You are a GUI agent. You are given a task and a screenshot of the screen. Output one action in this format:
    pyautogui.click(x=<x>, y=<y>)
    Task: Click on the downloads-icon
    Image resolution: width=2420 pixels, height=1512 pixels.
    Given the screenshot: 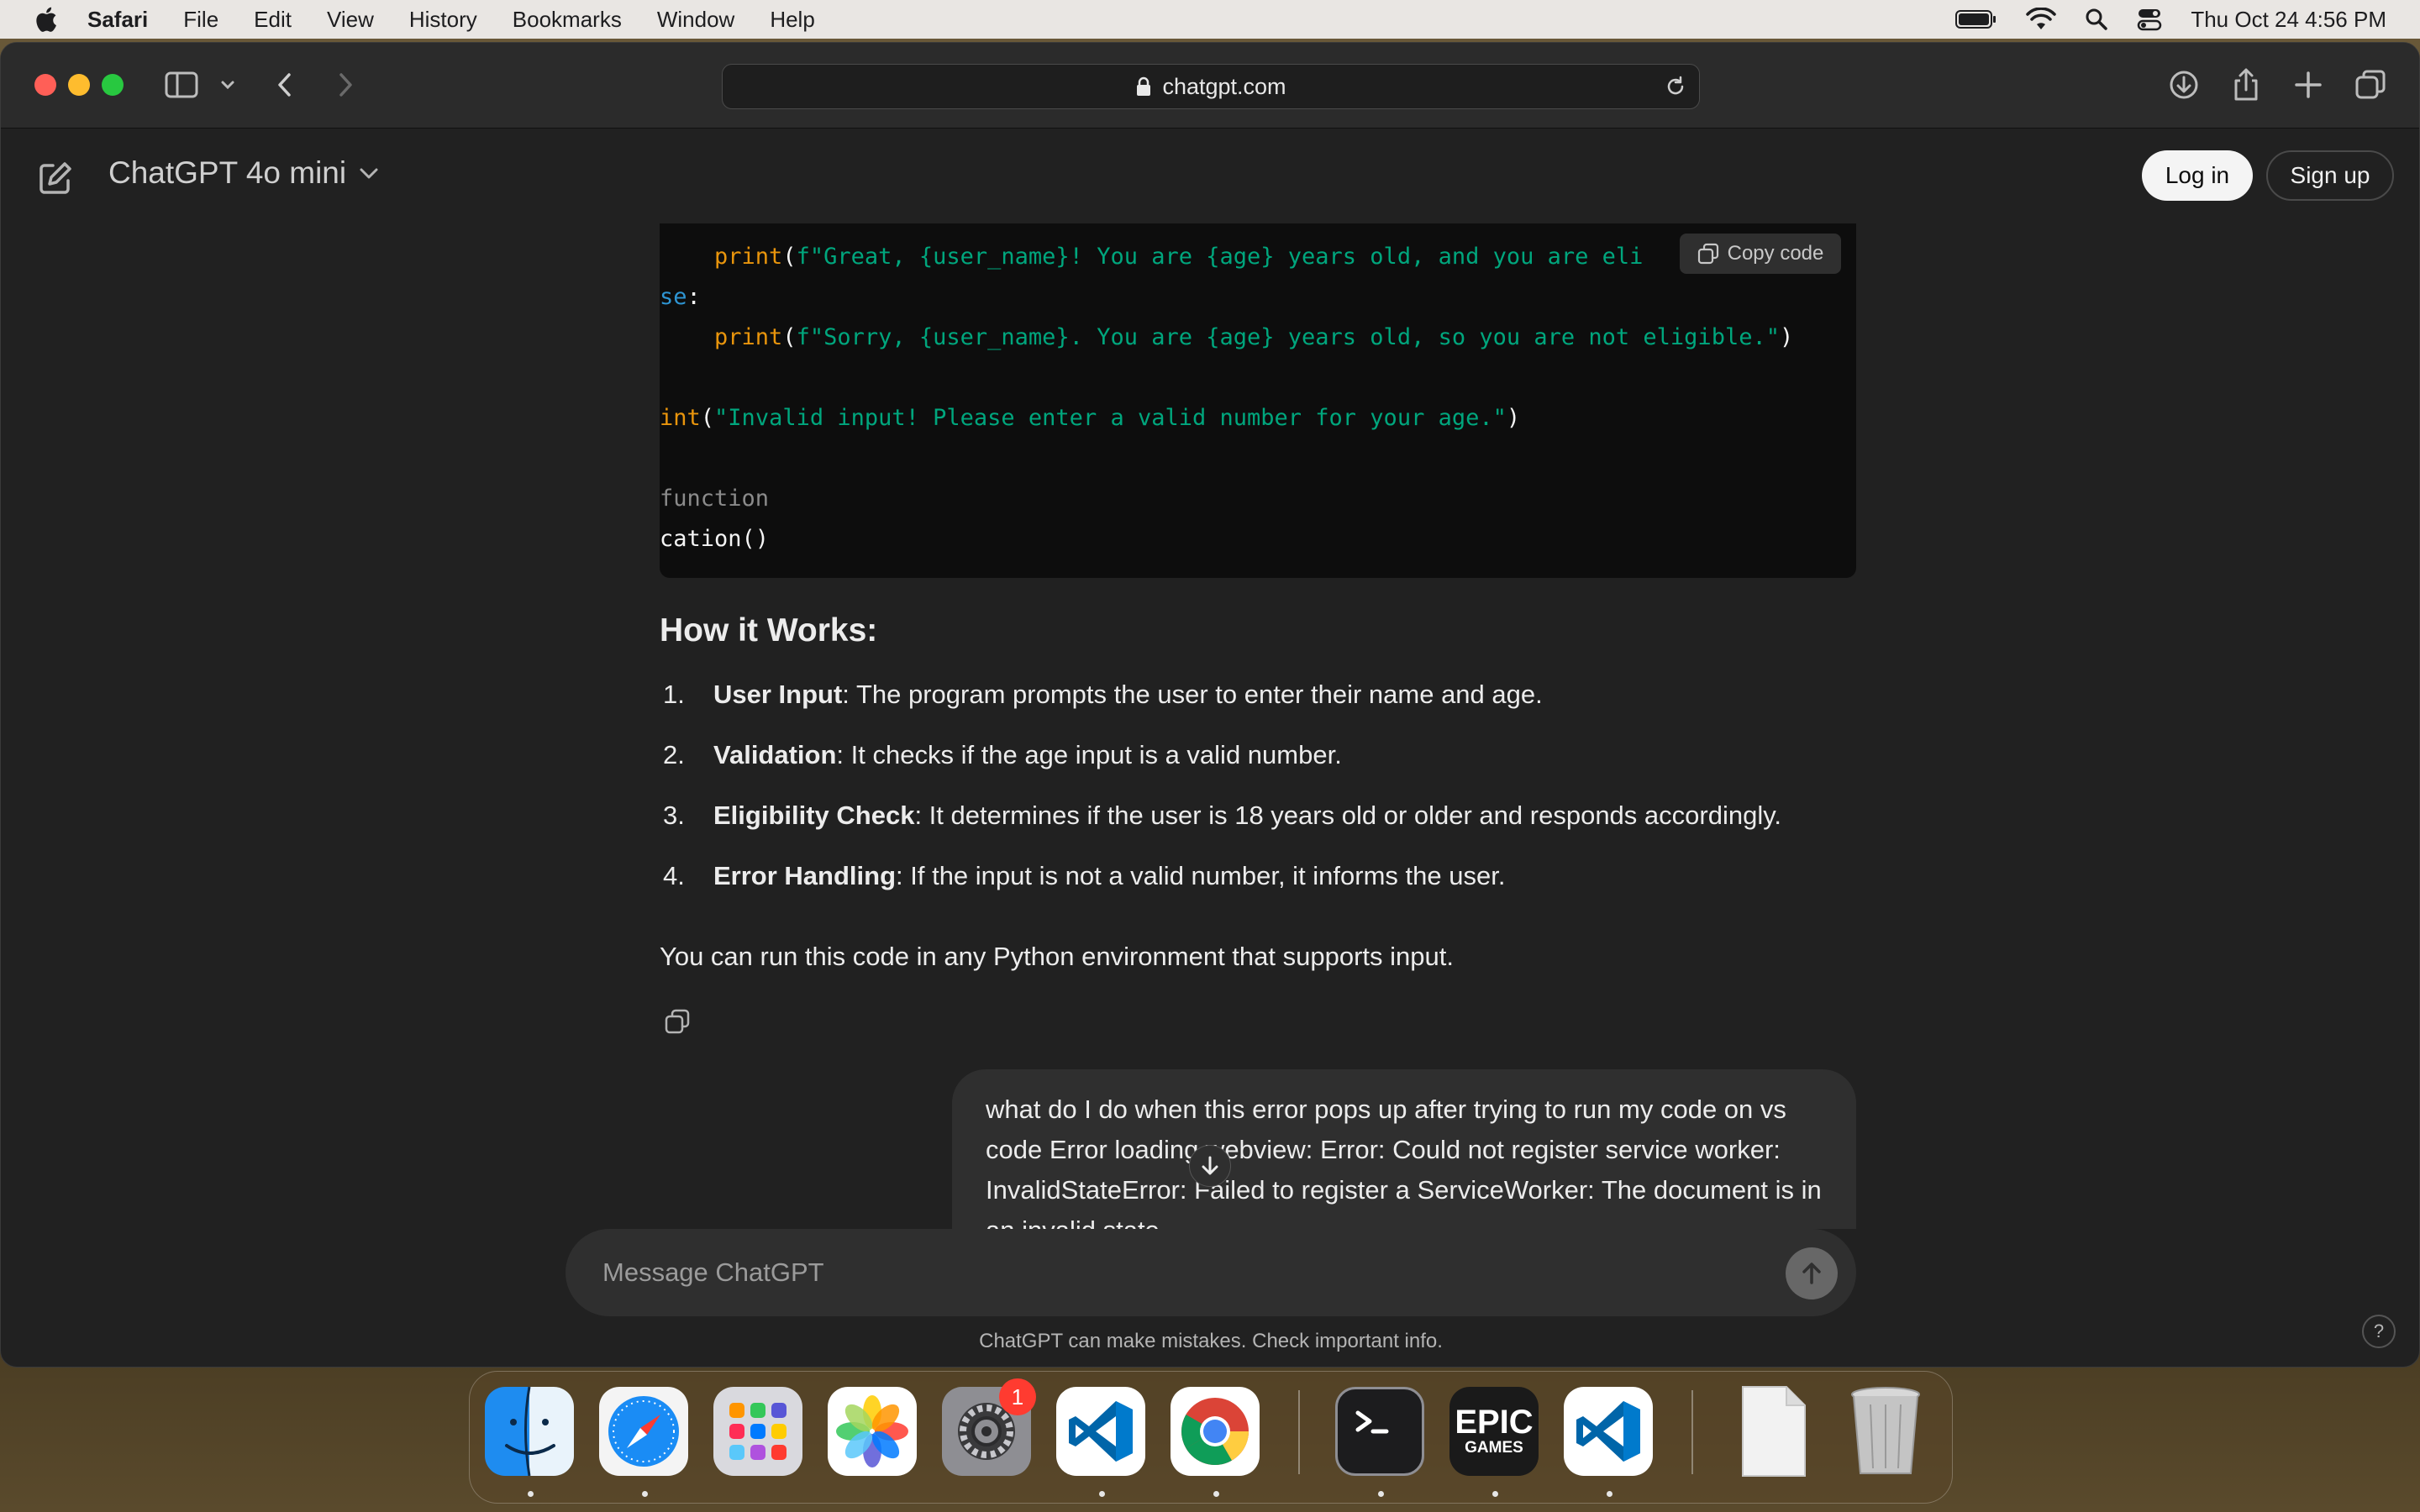 What is the action you would take?
    pyautogui.click(x=2184, y=84)
    